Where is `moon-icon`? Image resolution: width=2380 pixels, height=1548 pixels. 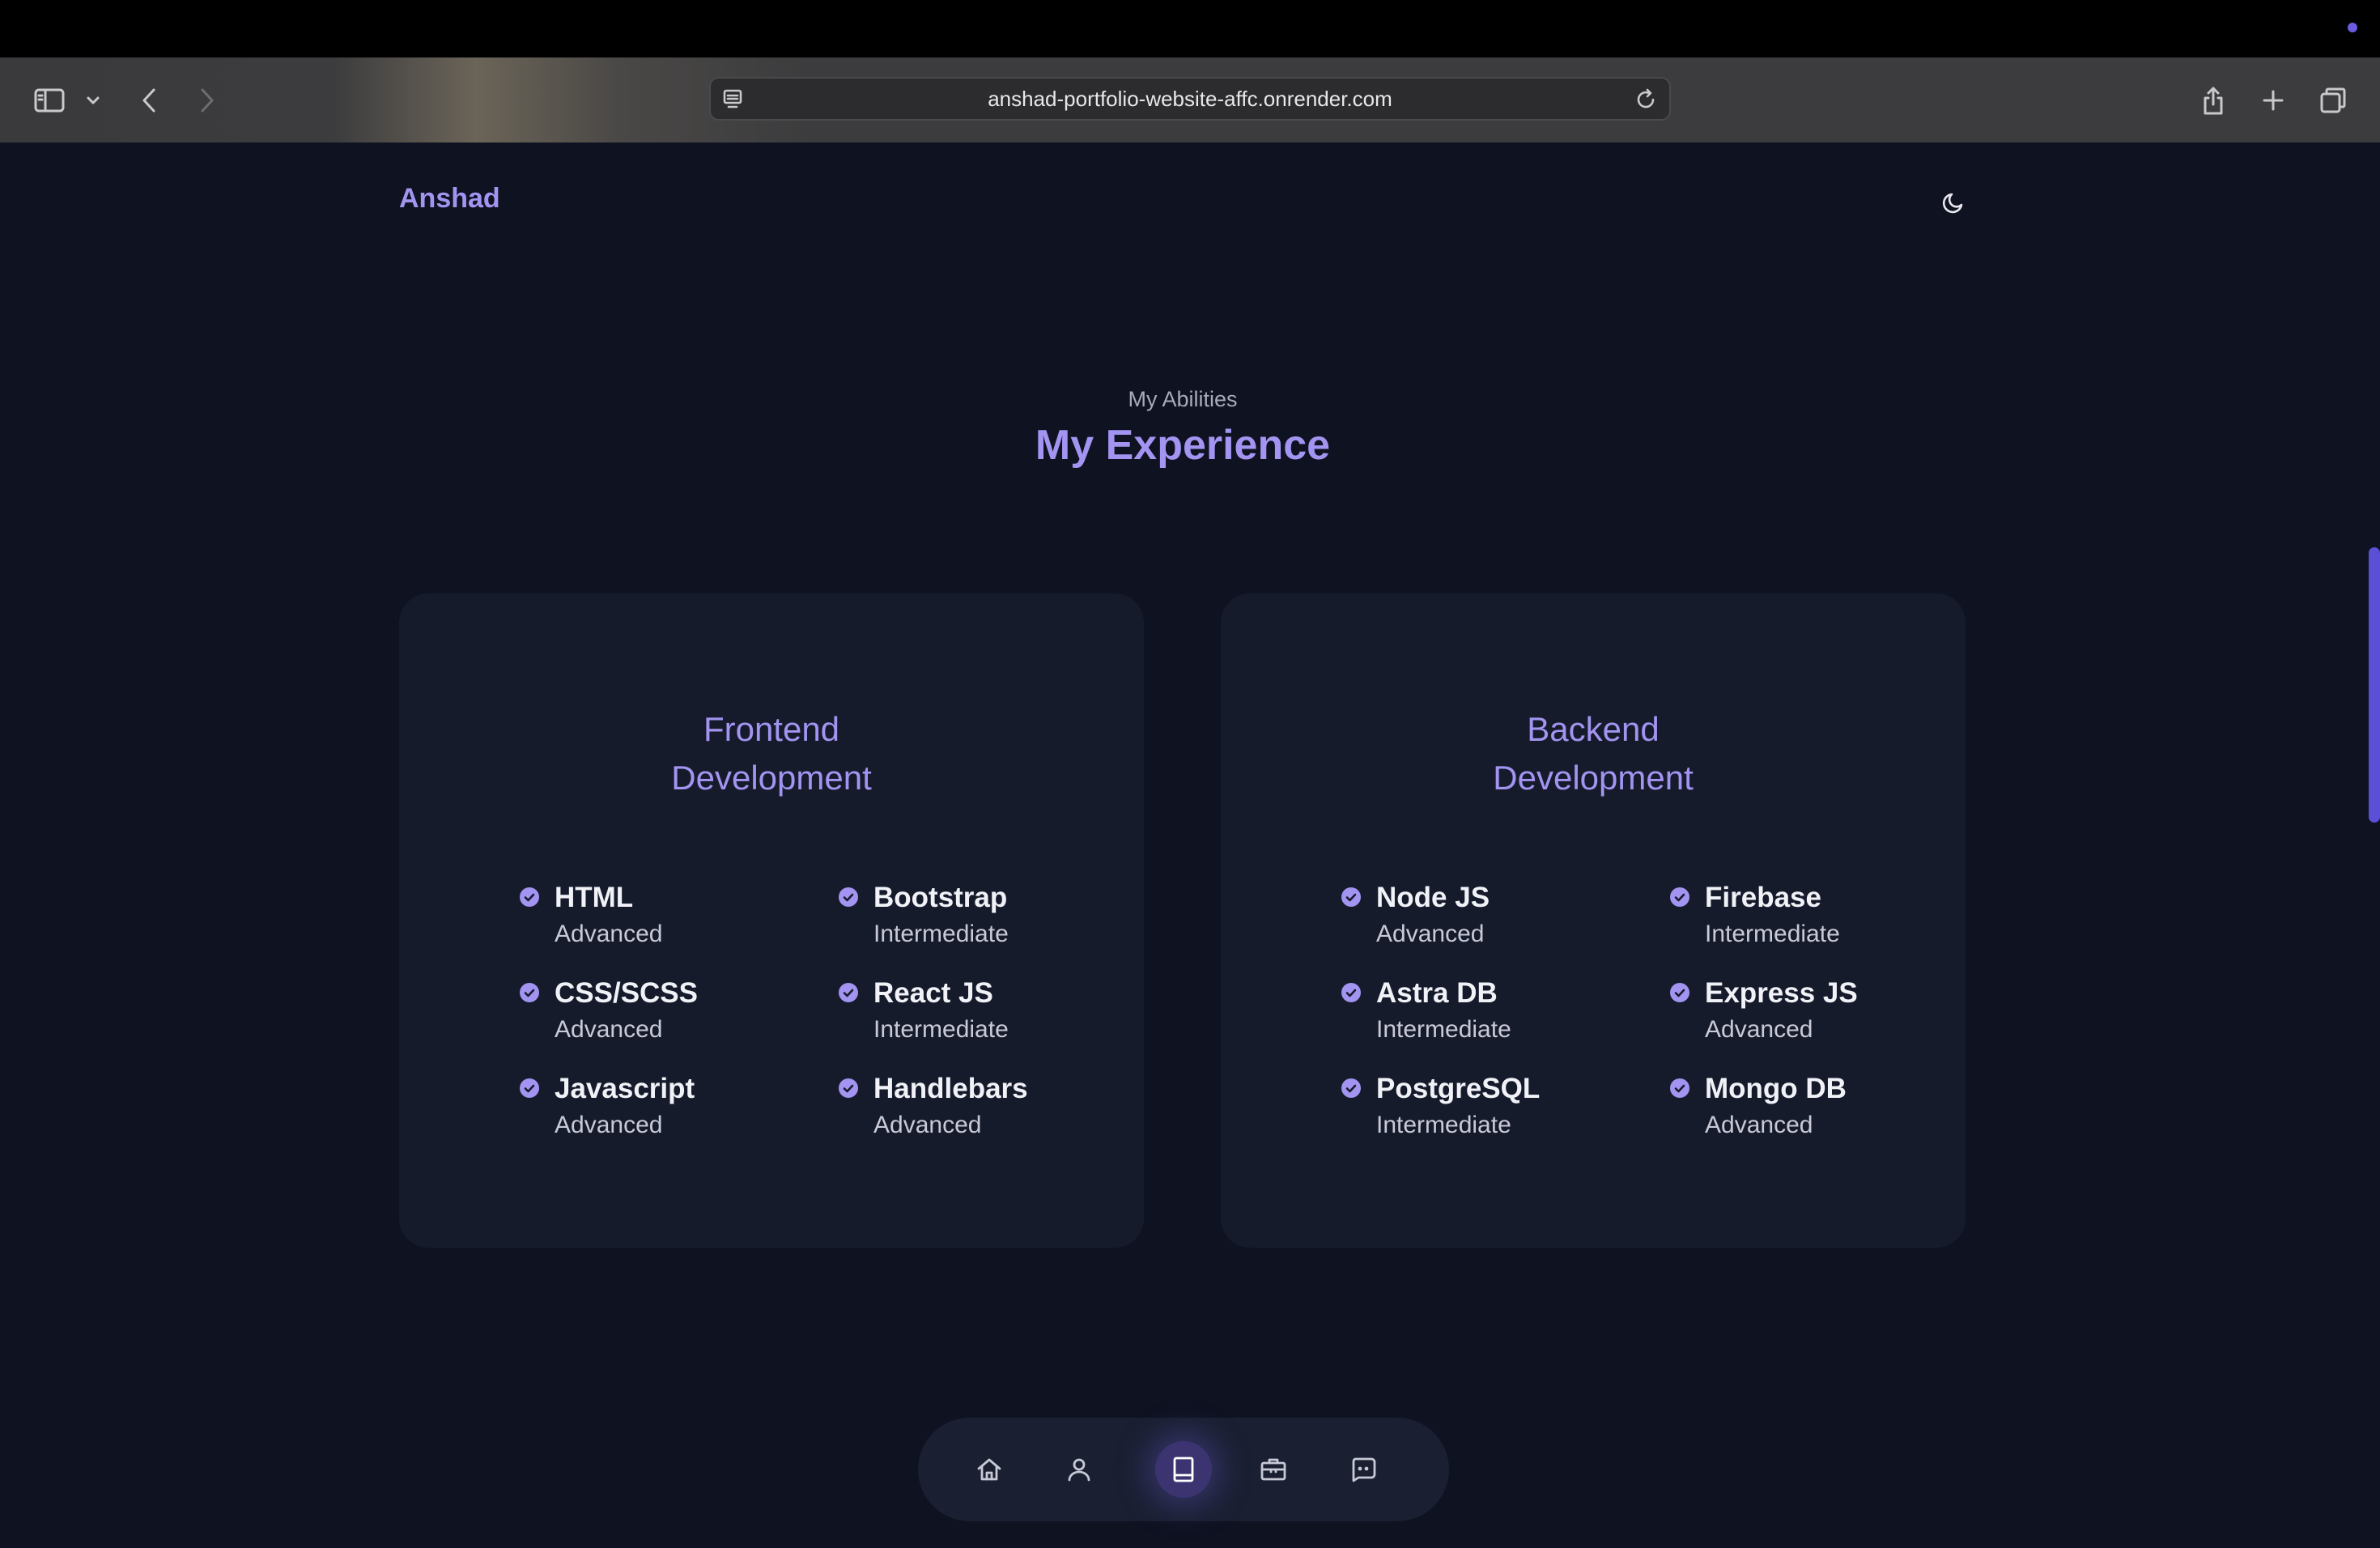
moon-icon is located at coordinates (1954, 202).